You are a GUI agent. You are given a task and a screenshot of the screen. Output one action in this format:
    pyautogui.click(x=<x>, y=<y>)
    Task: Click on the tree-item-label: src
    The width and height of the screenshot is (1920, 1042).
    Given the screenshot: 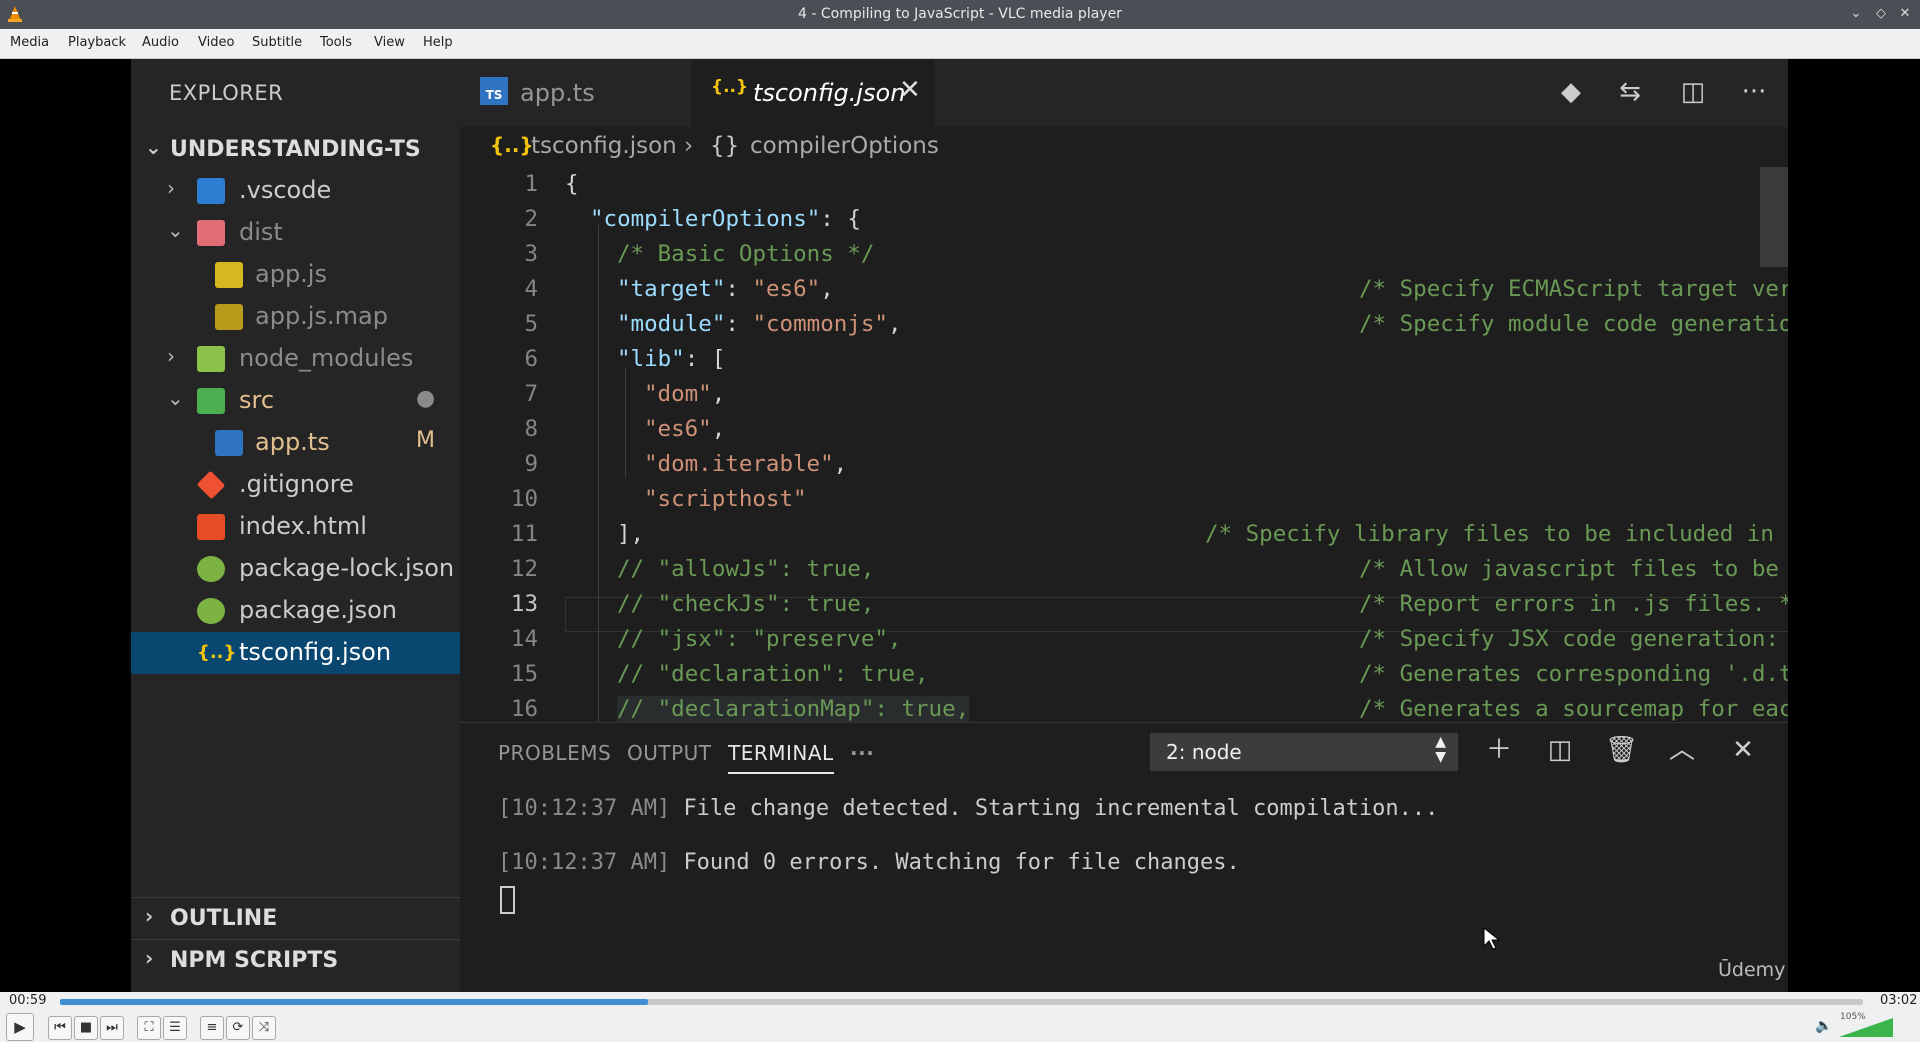 What is the action you would take?
    pyautogui.click(x=257, y=400)
    